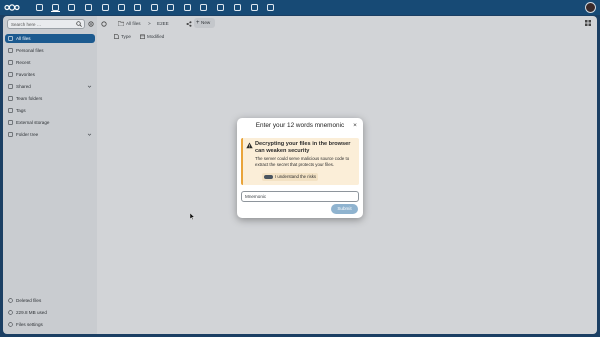 This screenshot has height=337, width=600. Describe the element at coordinates (256, 196) in the screenshot. I see `mnemonic-placeholder: Mnemonic` at that location.